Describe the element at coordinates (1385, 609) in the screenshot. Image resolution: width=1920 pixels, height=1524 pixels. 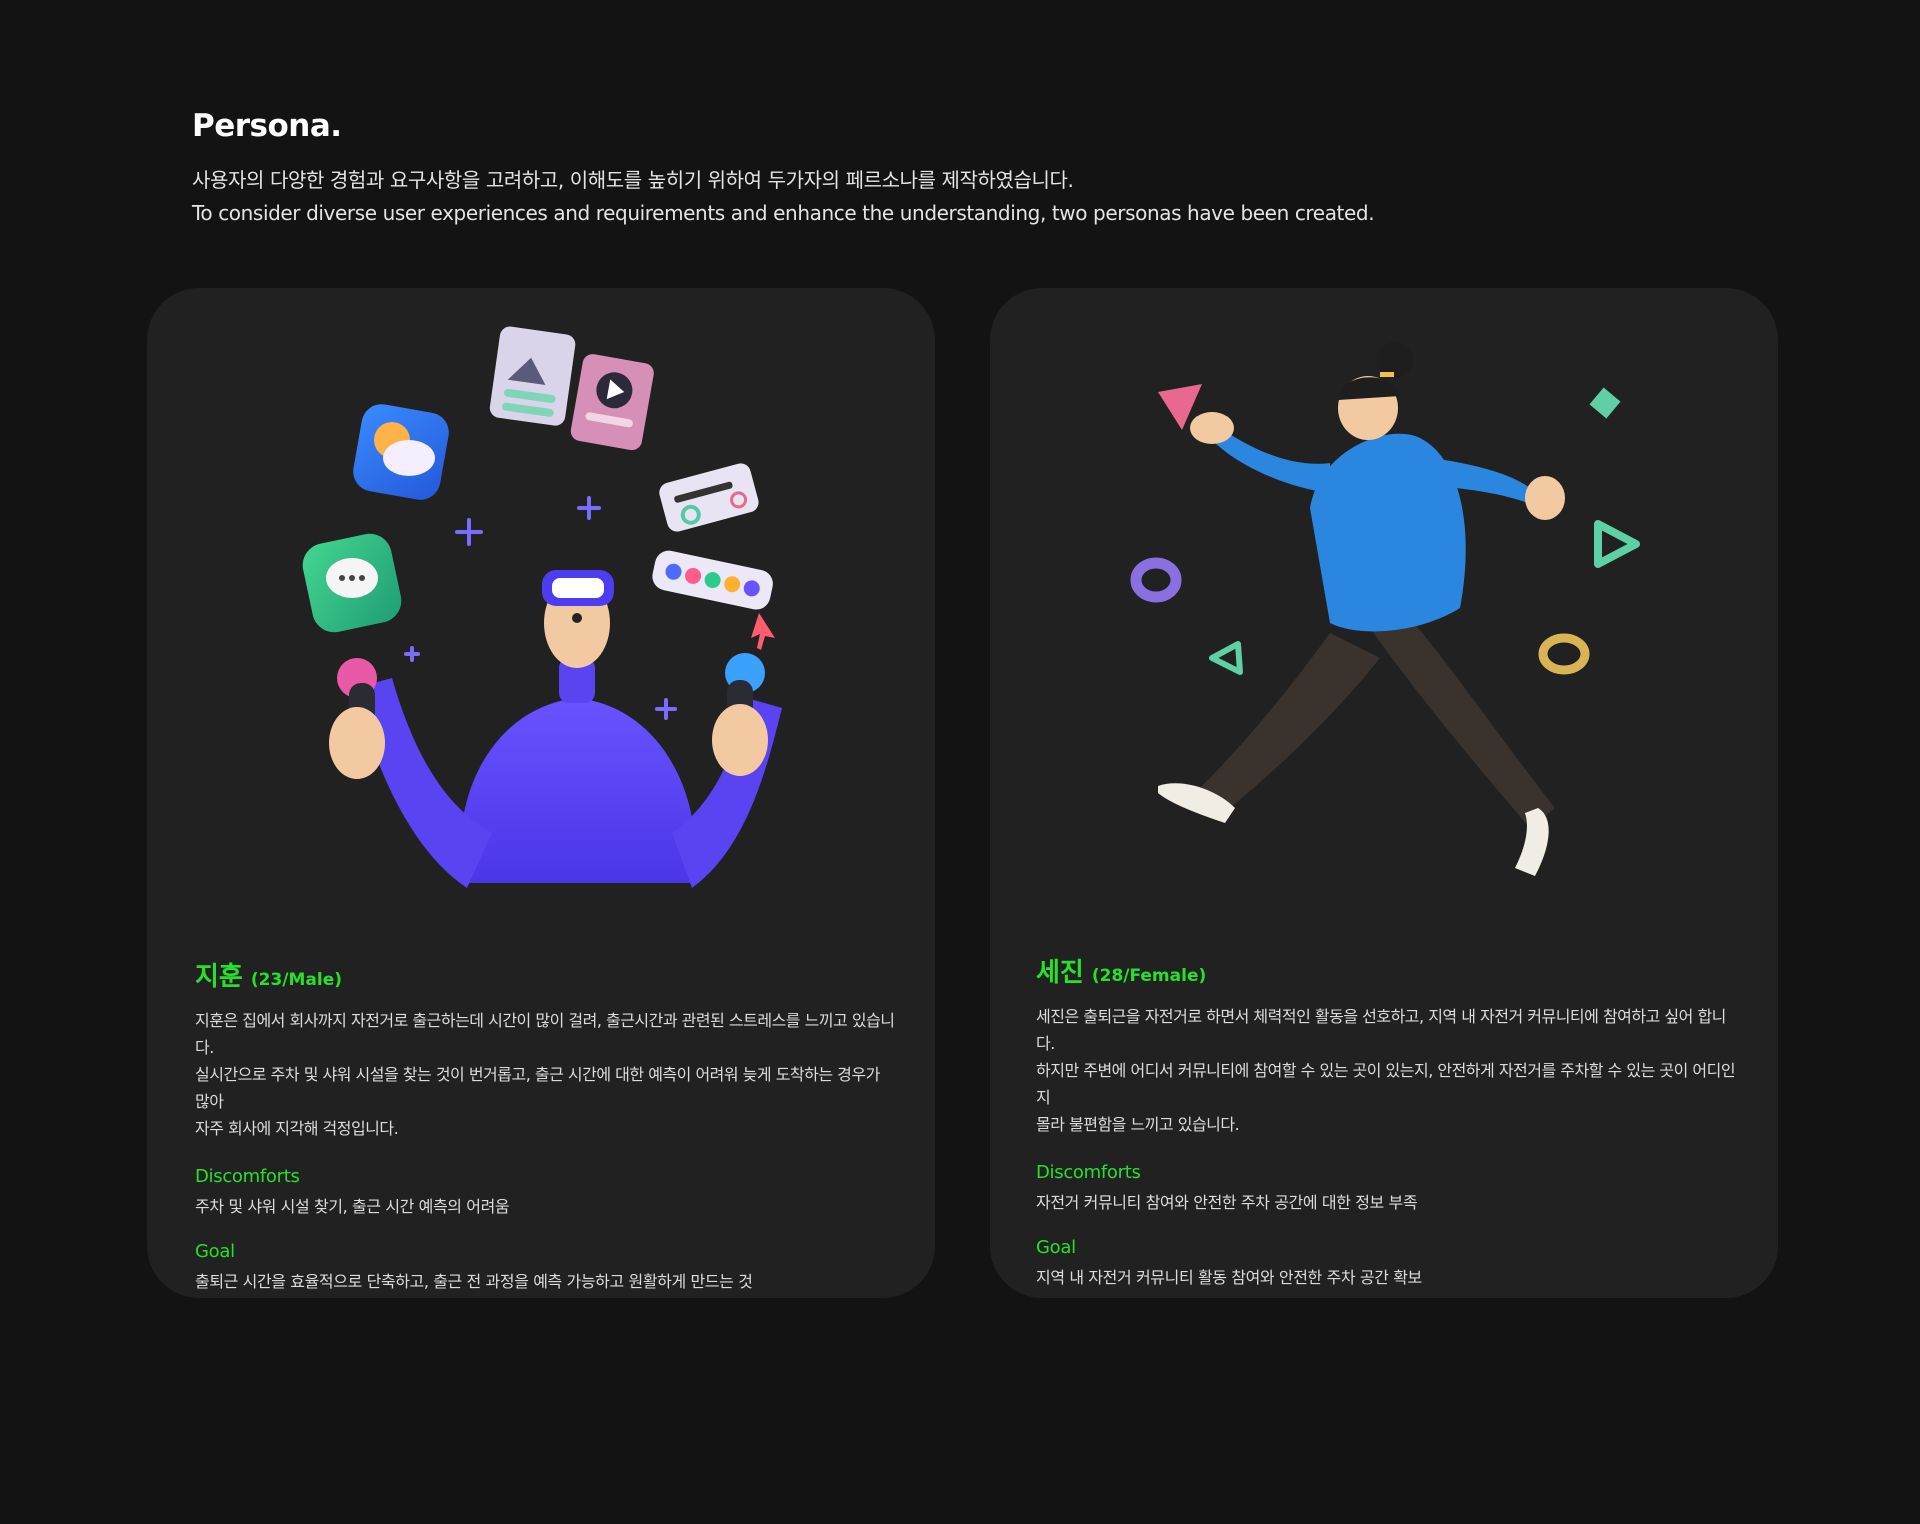
I see `walking-woman-illustration` at that location.